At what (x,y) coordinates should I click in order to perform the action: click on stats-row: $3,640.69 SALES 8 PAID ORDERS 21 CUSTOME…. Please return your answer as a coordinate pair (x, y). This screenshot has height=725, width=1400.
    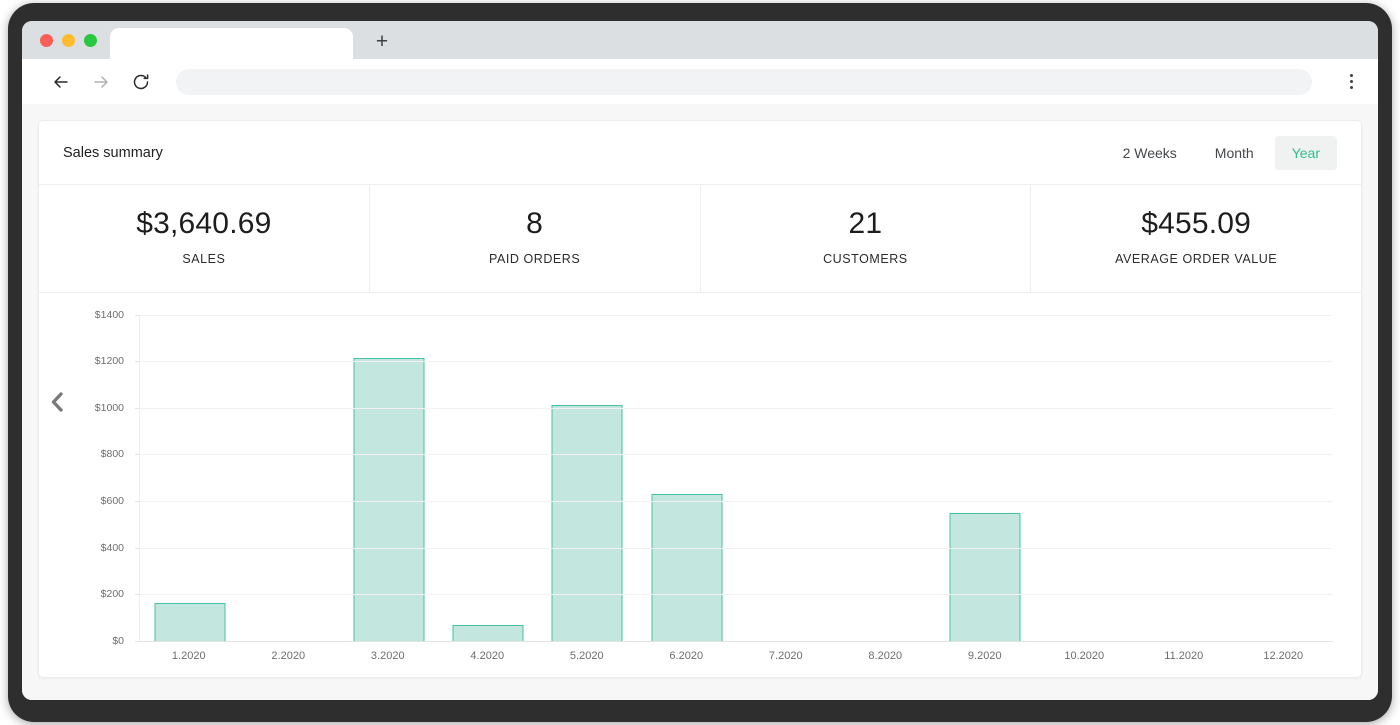
    Looking at the image, I should click on (700, 239).